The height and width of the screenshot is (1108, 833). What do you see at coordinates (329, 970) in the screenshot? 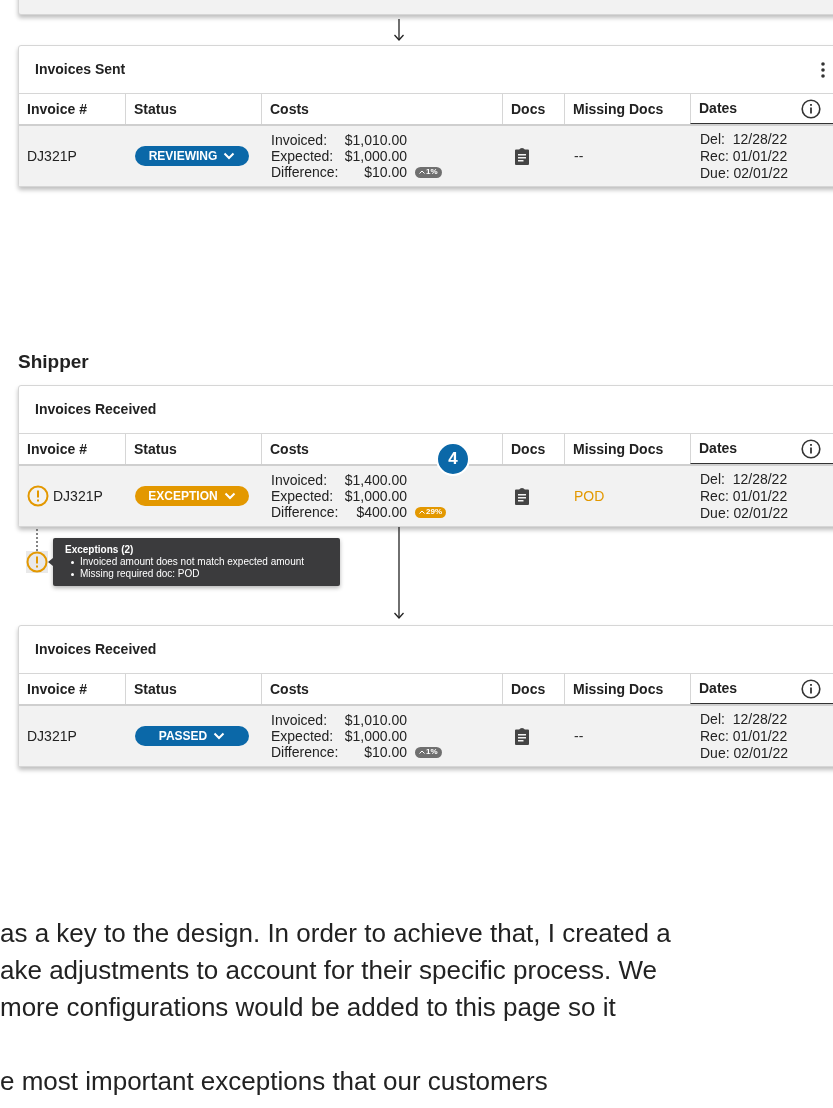
I see `body-text-line: ake adjustments to account for their specific process. We` at bounding box center [329, 970].